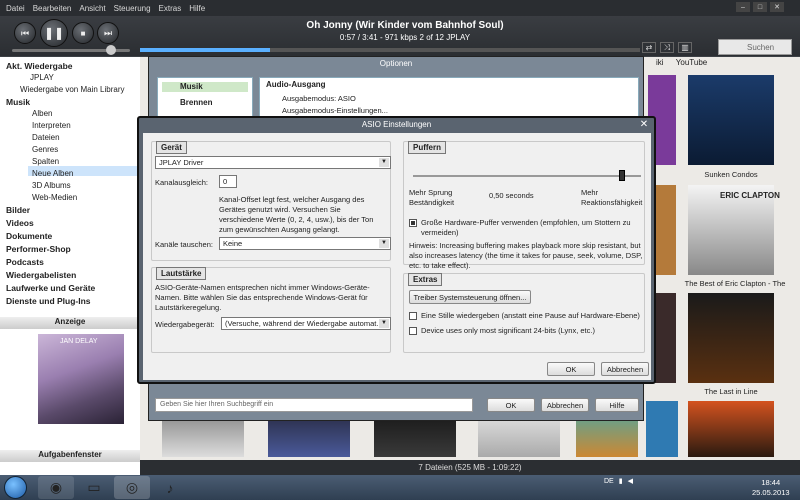  I want to click on seek-bar, so click(390, 50).